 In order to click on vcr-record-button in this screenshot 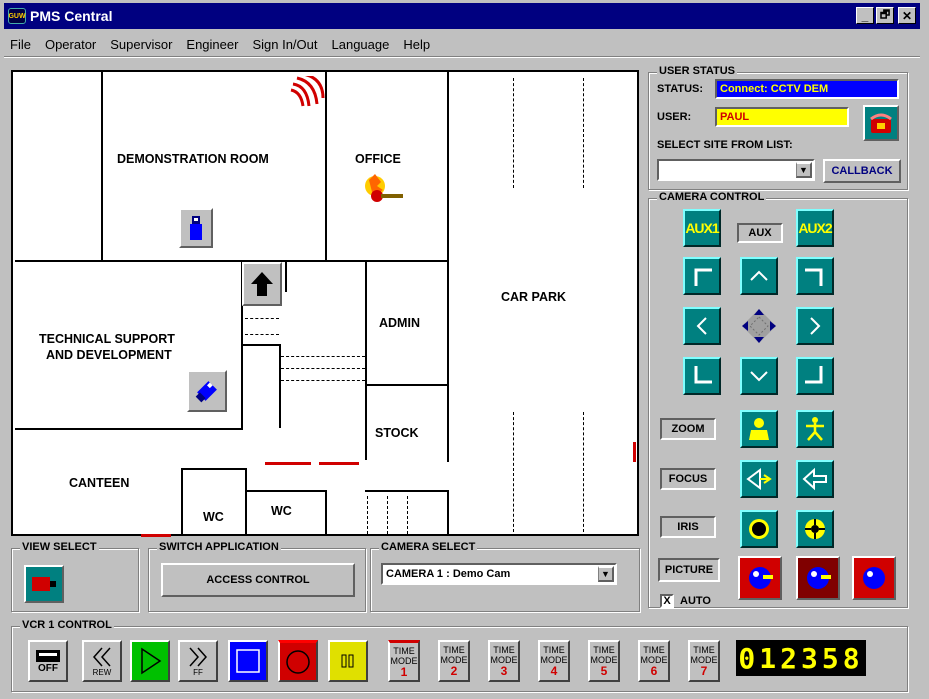, I will do `click(298, 661)`.